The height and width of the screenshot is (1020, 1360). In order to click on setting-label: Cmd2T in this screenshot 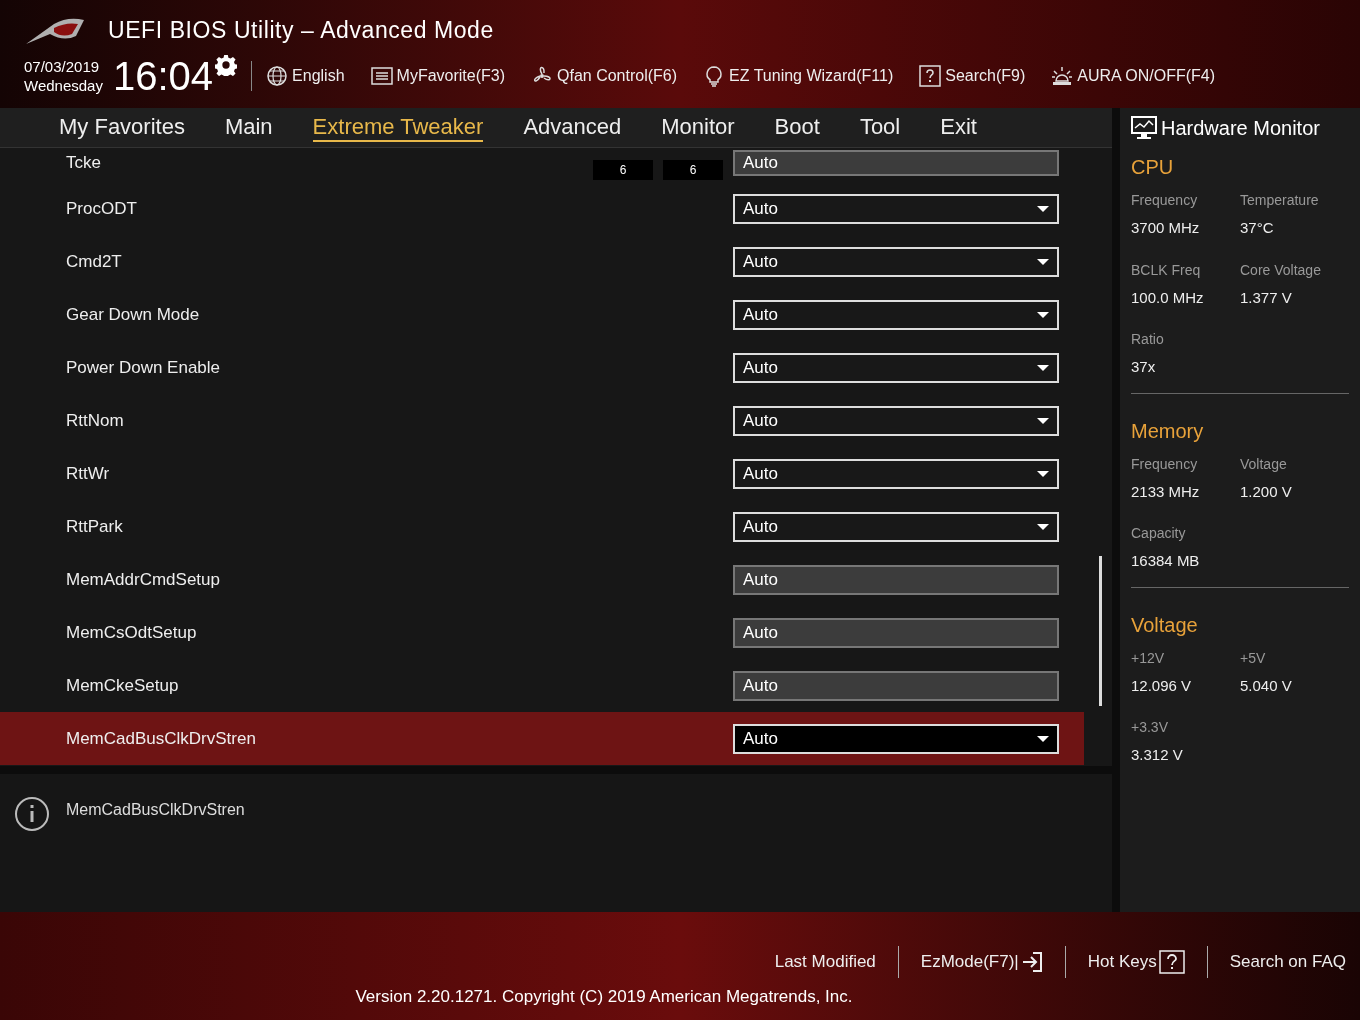, I will do `click(94, 261)`.